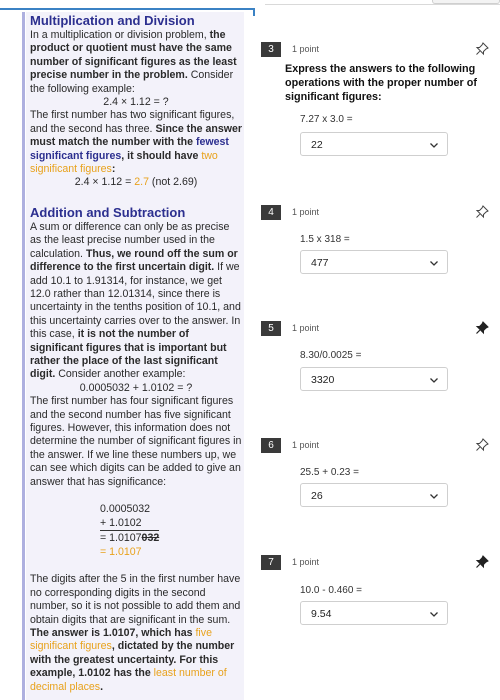  I want to click on text: 2.4 × 1.12 =, so click(104, 182).